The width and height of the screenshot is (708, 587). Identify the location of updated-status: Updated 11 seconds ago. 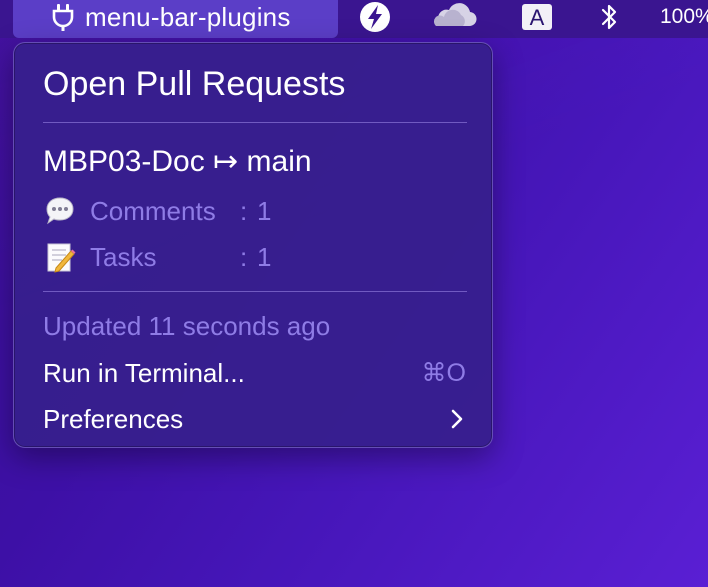
(187, 326).